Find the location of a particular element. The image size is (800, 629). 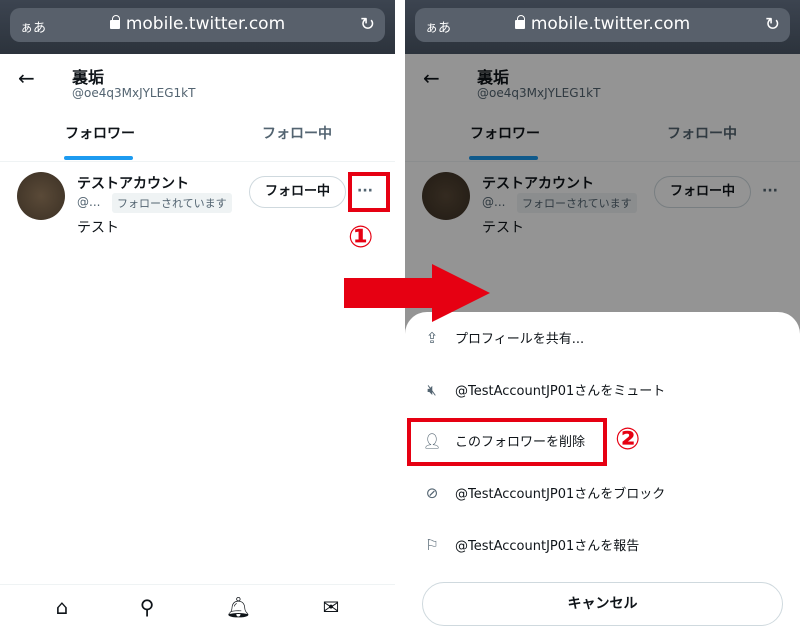

profile-handle: @oe4q3MxJYLEG1kT is located at coordinates (134, 93).